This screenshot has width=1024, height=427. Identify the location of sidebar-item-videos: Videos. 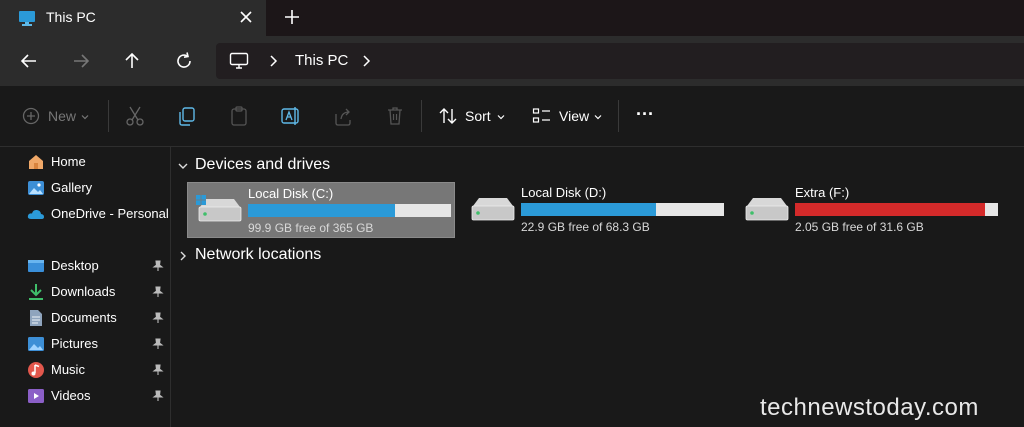
(85, 396).